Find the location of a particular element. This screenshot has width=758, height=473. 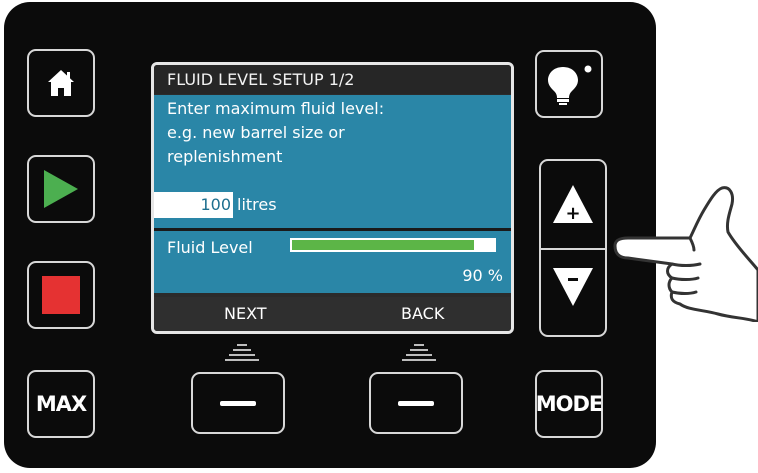

softkey-next-label: NEXT is located at coordinates (245, 313).